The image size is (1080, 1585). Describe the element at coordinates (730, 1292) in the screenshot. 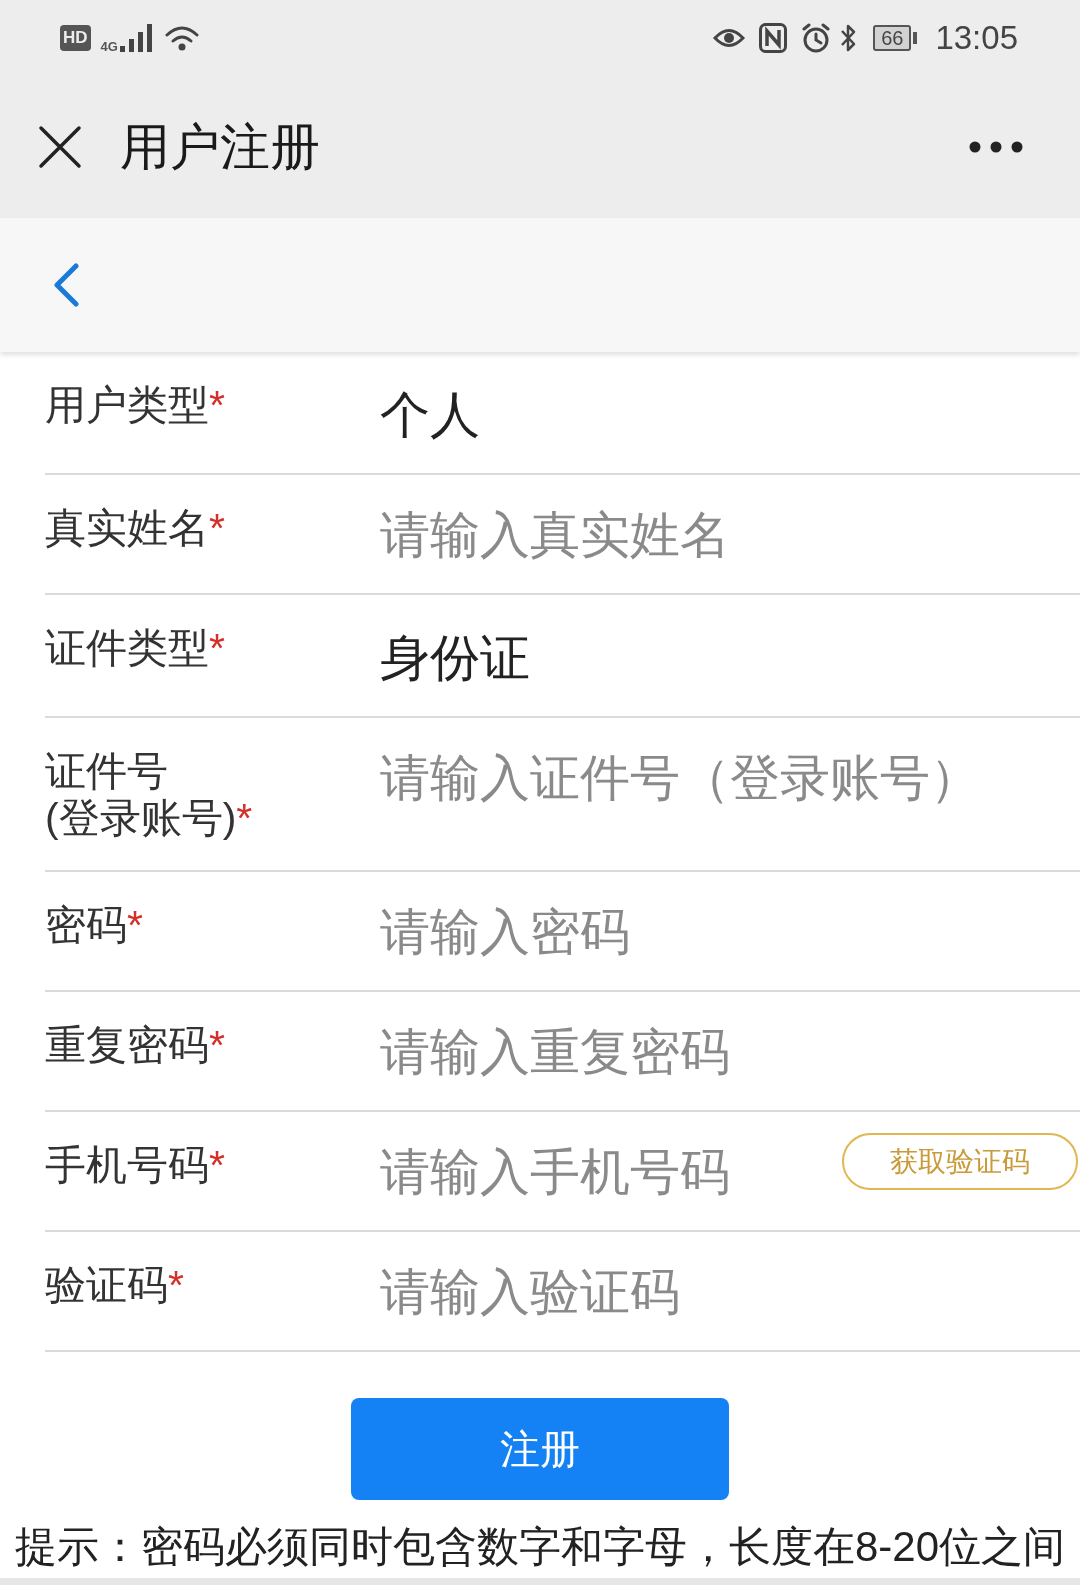

I see `input-field: 请输入验证码` at that location.